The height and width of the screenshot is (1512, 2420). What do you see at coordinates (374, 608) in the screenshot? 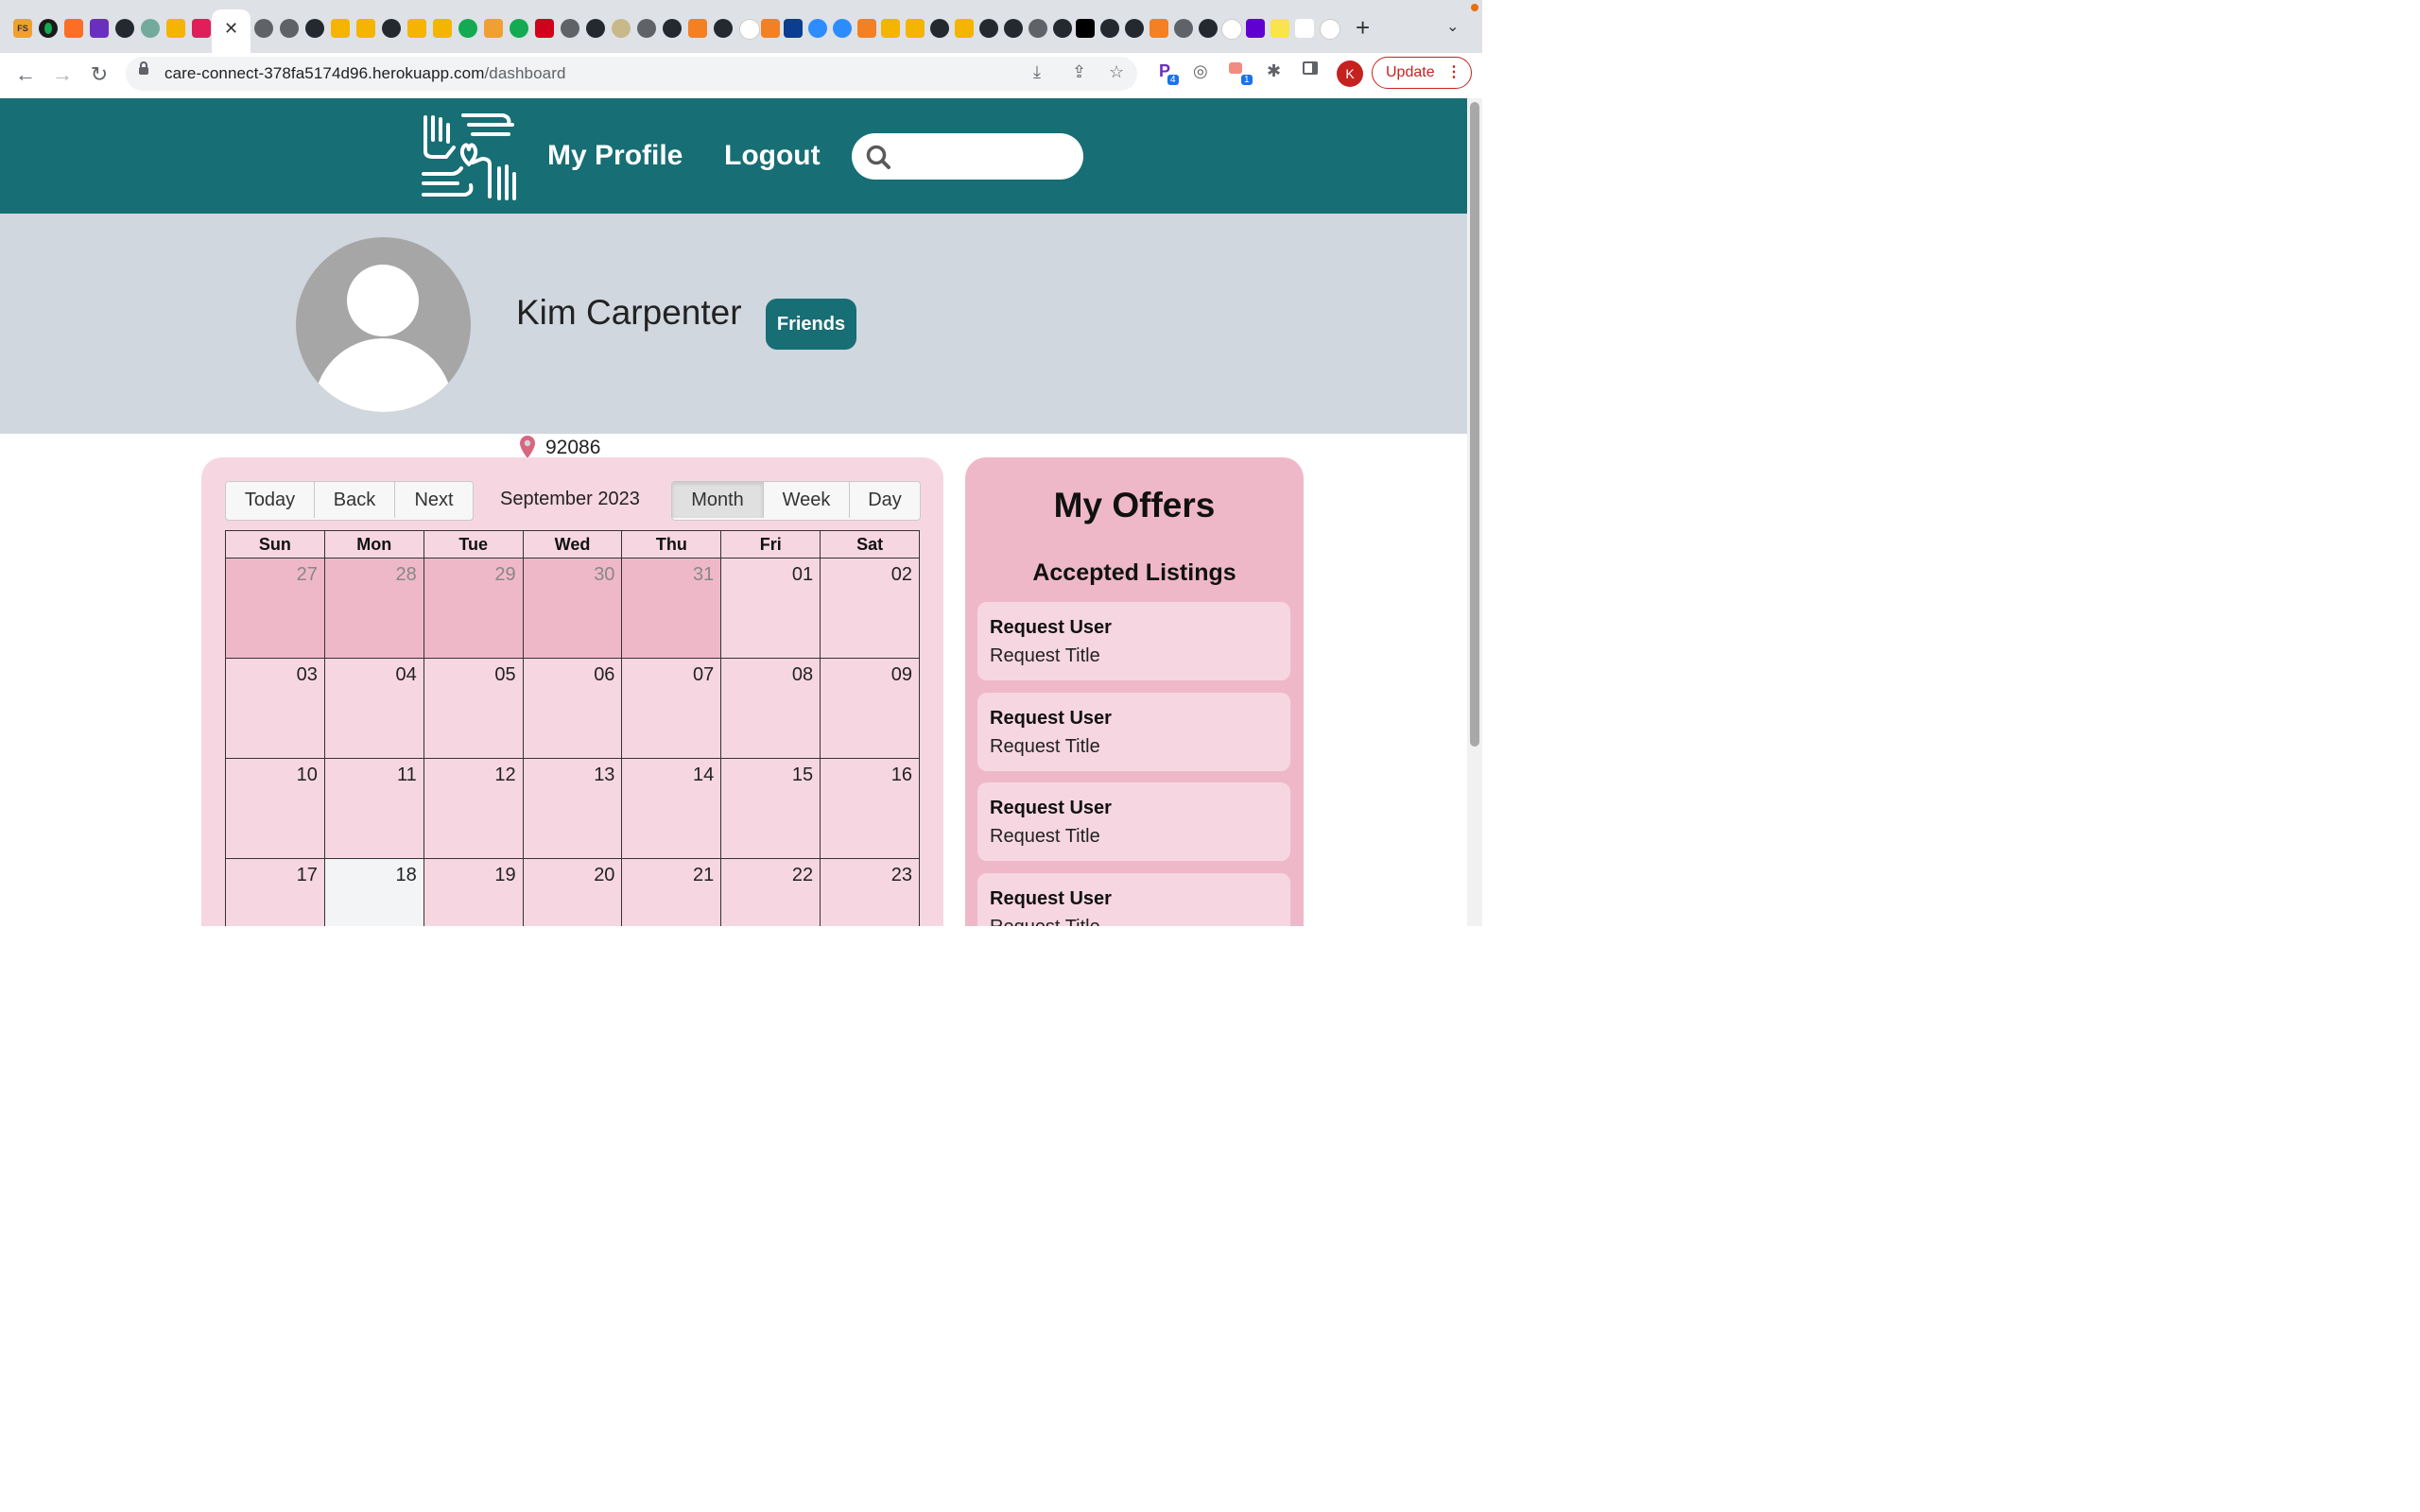
I see `calendar-day-cell: 28` at bounding box center [374, 608].